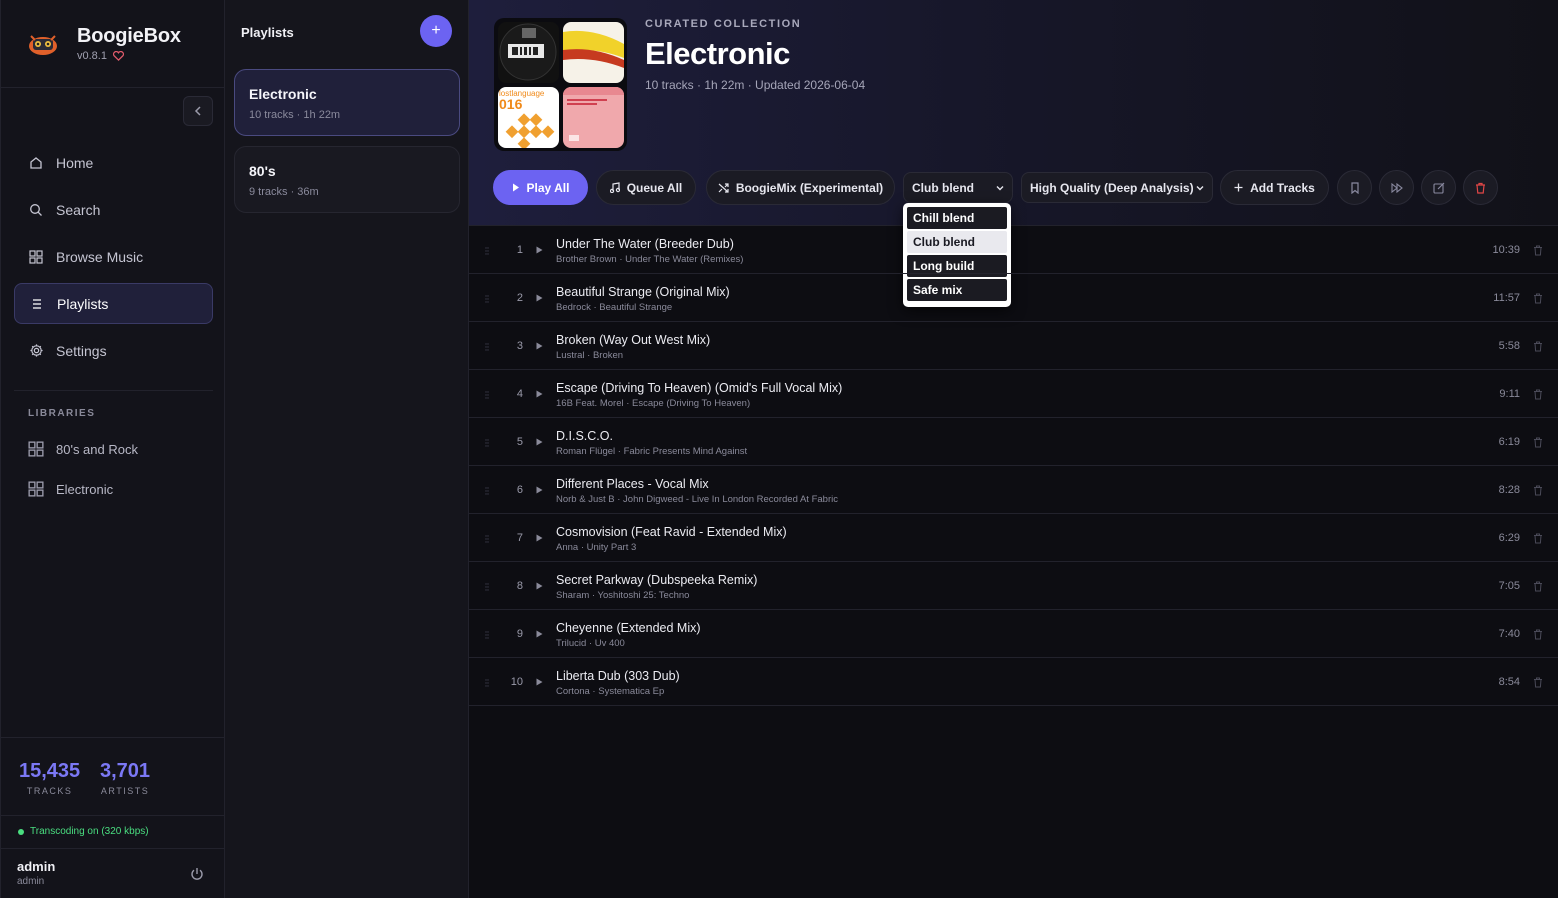  I want to click on add-playlist-button: +, so click(436, 31).